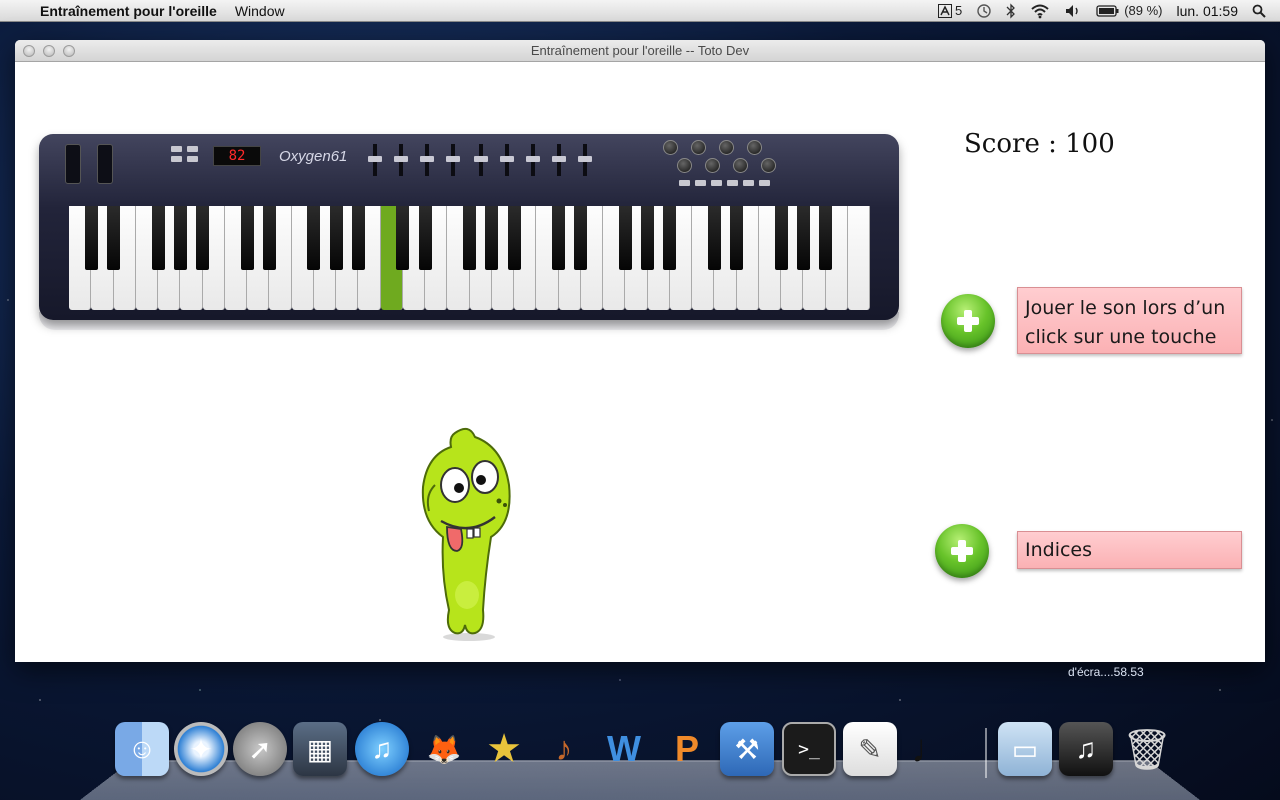 Image resolution: width=1280 pixels, height=800 pixels. I want to click on desktop-file-label: d'écra....58.53, so click(1106, 672).